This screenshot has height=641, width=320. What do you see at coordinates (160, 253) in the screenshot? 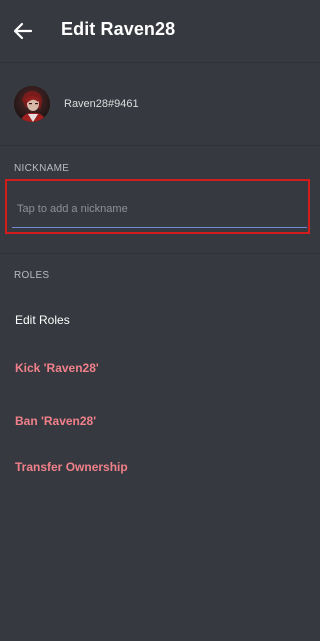
I see `nickname-divider` at bounding box center [160, 253].